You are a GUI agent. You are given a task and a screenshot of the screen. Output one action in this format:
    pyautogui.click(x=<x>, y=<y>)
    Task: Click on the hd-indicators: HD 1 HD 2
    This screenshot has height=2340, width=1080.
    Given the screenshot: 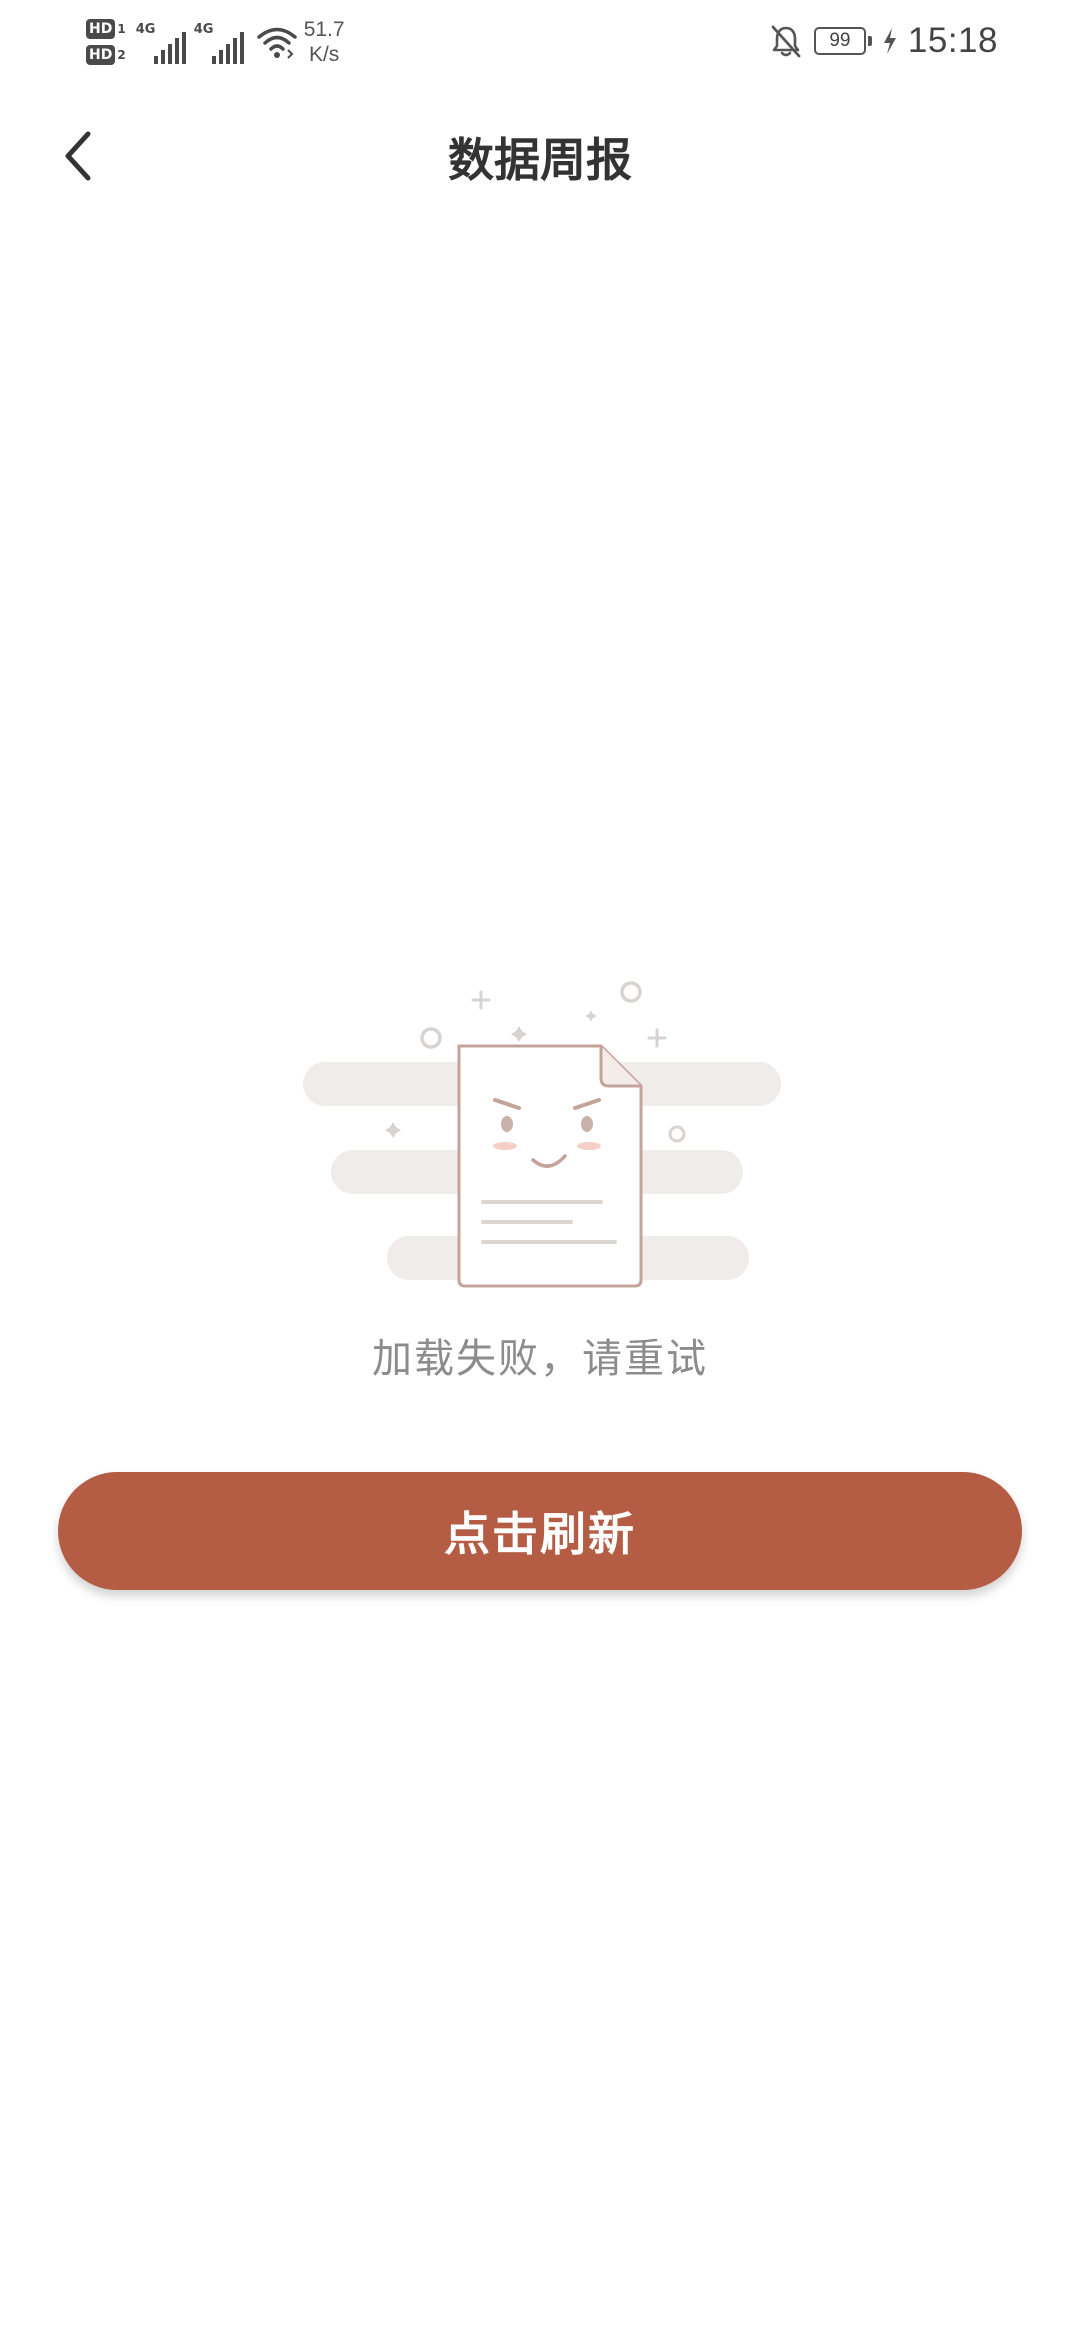 What is the action you would take?
    pyautogui.click(x=106, y=42)
    